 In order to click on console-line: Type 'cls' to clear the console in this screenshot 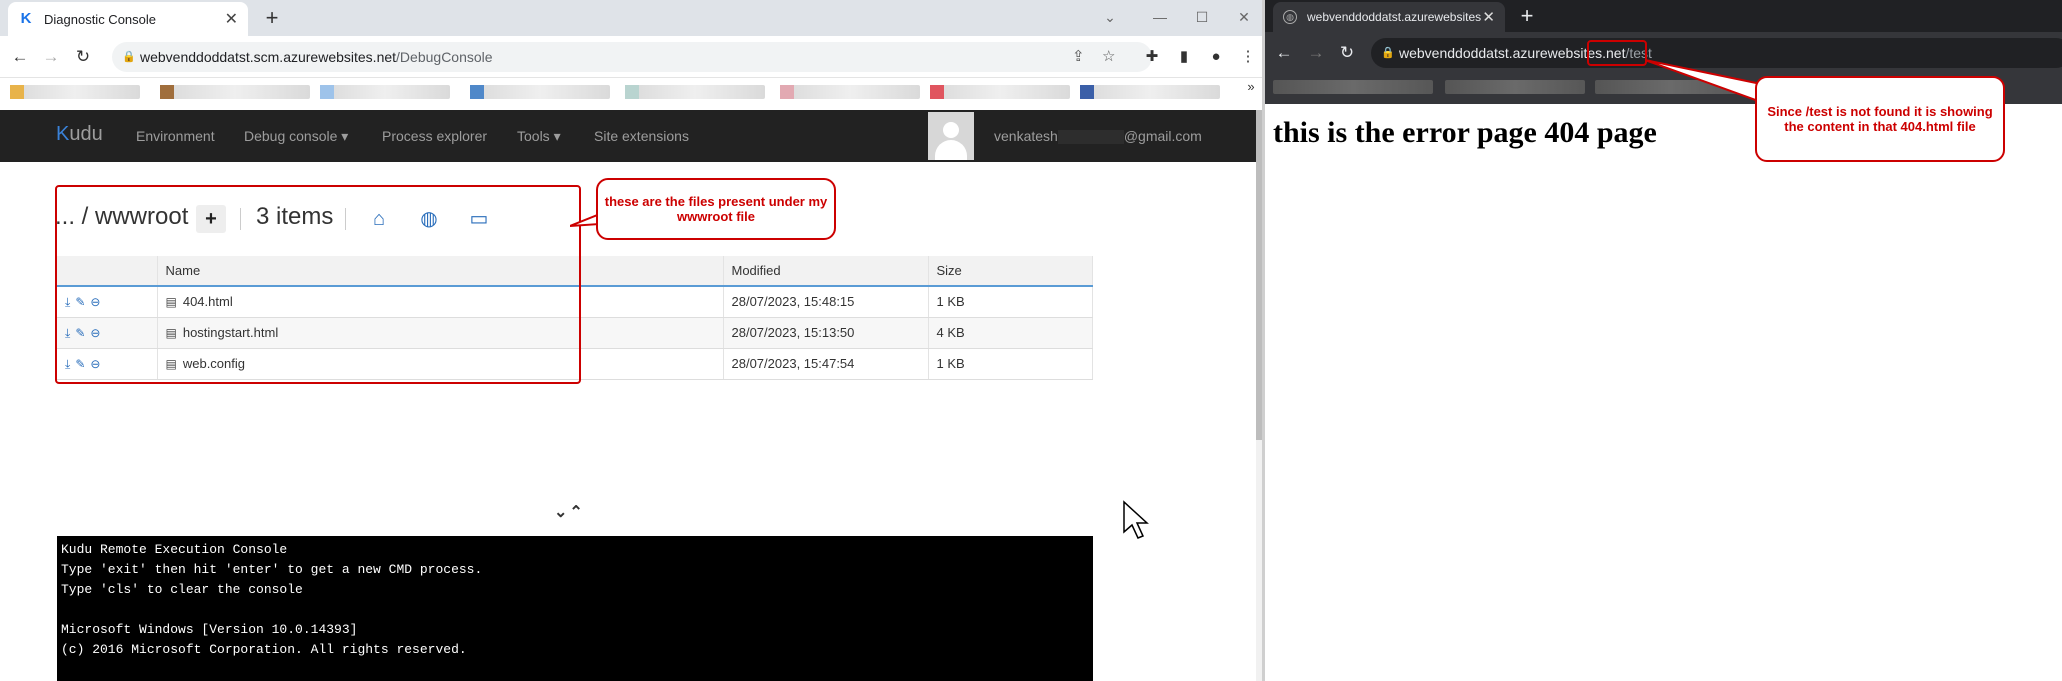, I will do `click(182, 589)`.